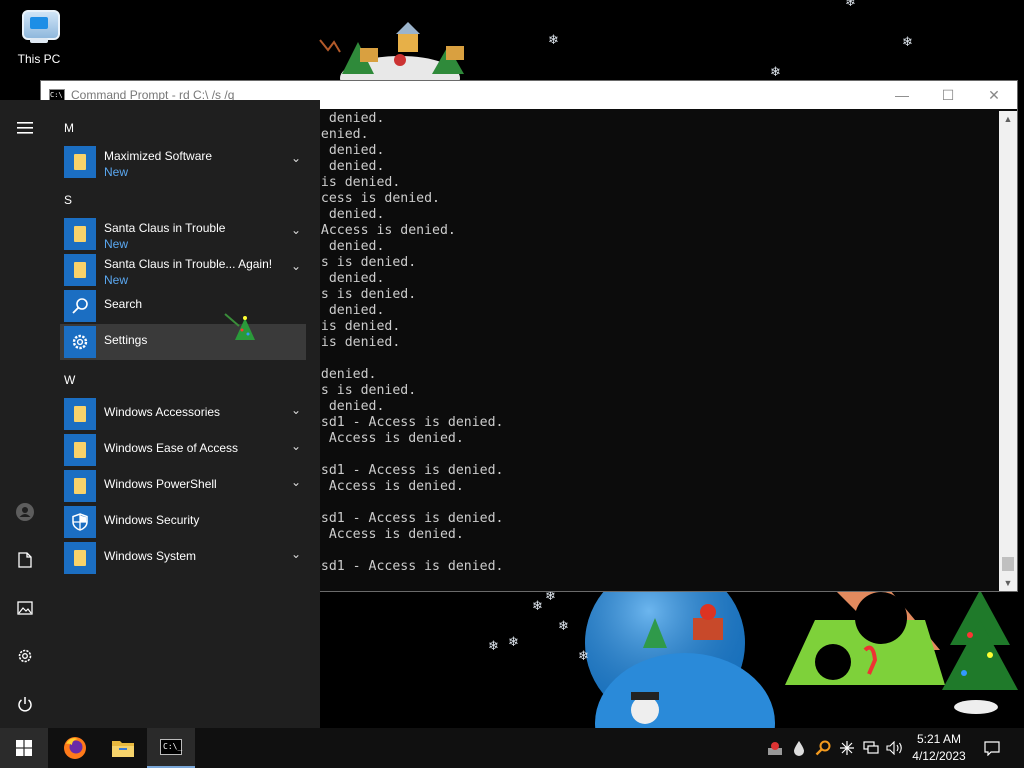  Describe the element at coordinates (1008, 119) in the screenshot. I see `scroll-up-arrow-icon: ▲` at that location.